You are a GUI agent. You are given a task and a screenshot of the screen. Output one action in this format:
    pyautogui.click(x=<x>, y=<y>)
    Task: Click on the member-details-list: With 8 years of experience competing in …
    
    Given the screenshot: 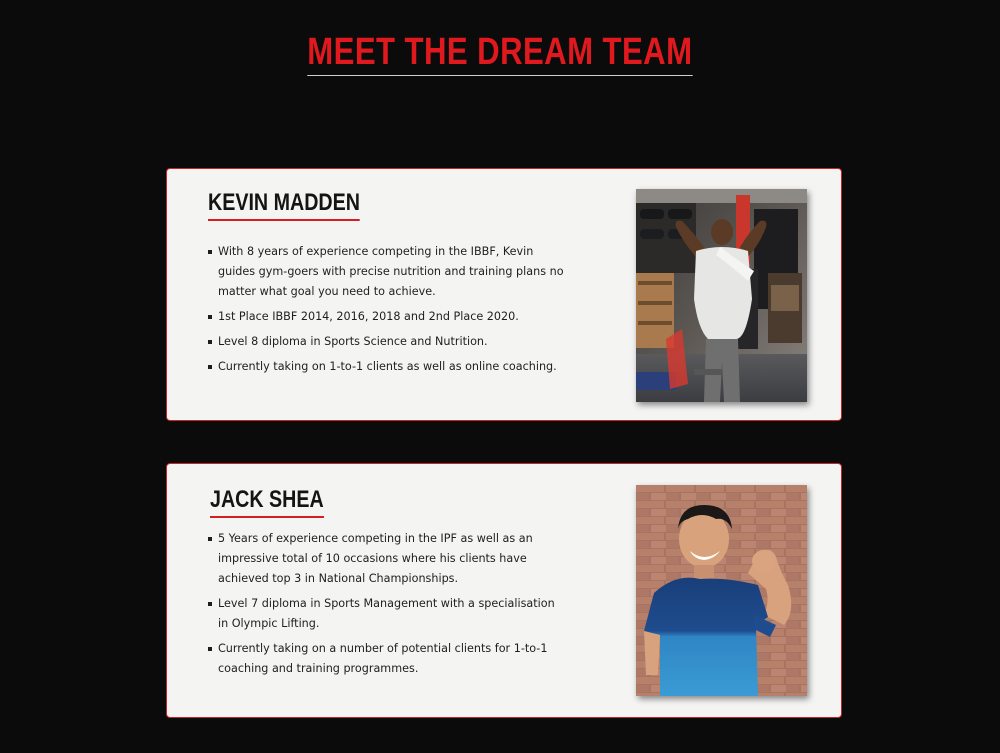 What is the action you would take?
    pyautogui.click(x=387, y=312)
    